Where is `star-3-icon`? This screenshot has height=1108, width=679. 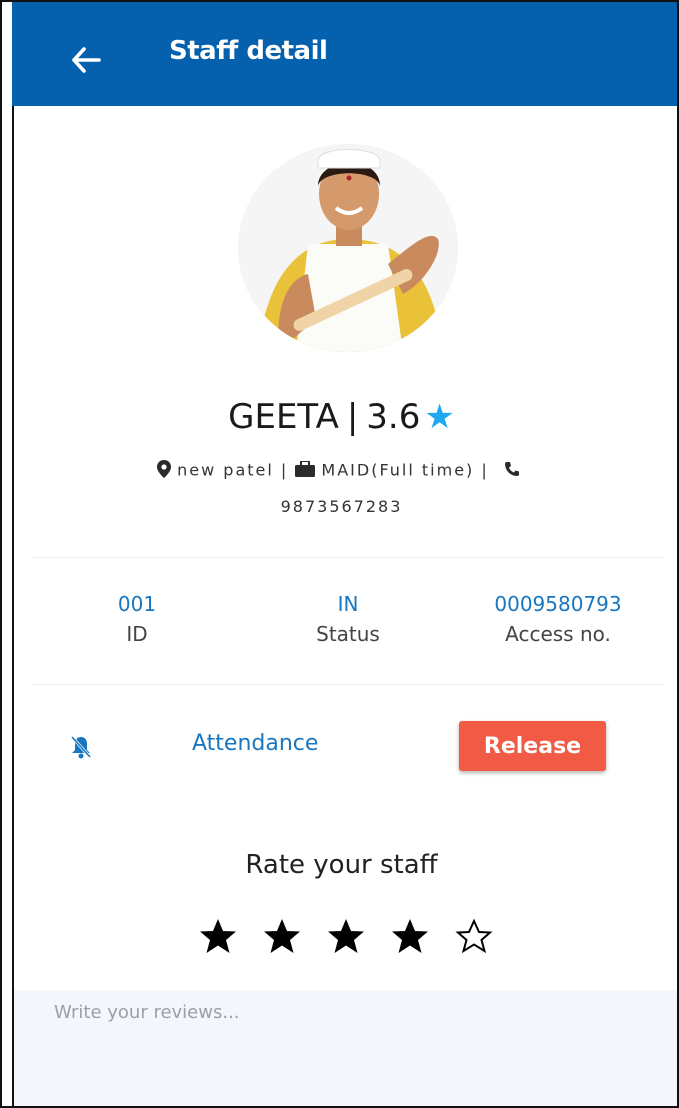
star-3-icon is located at coordinates (346, 936).